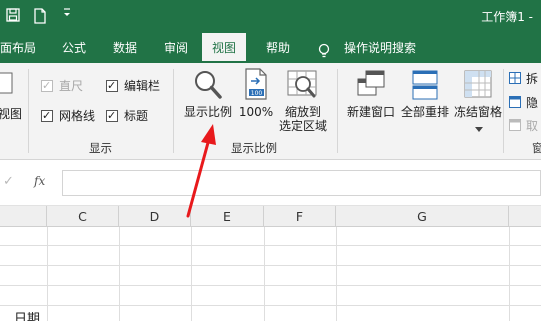 This screenshot has width=541, height=321. I want to click on unhide-label: 取, so click(532, 126).